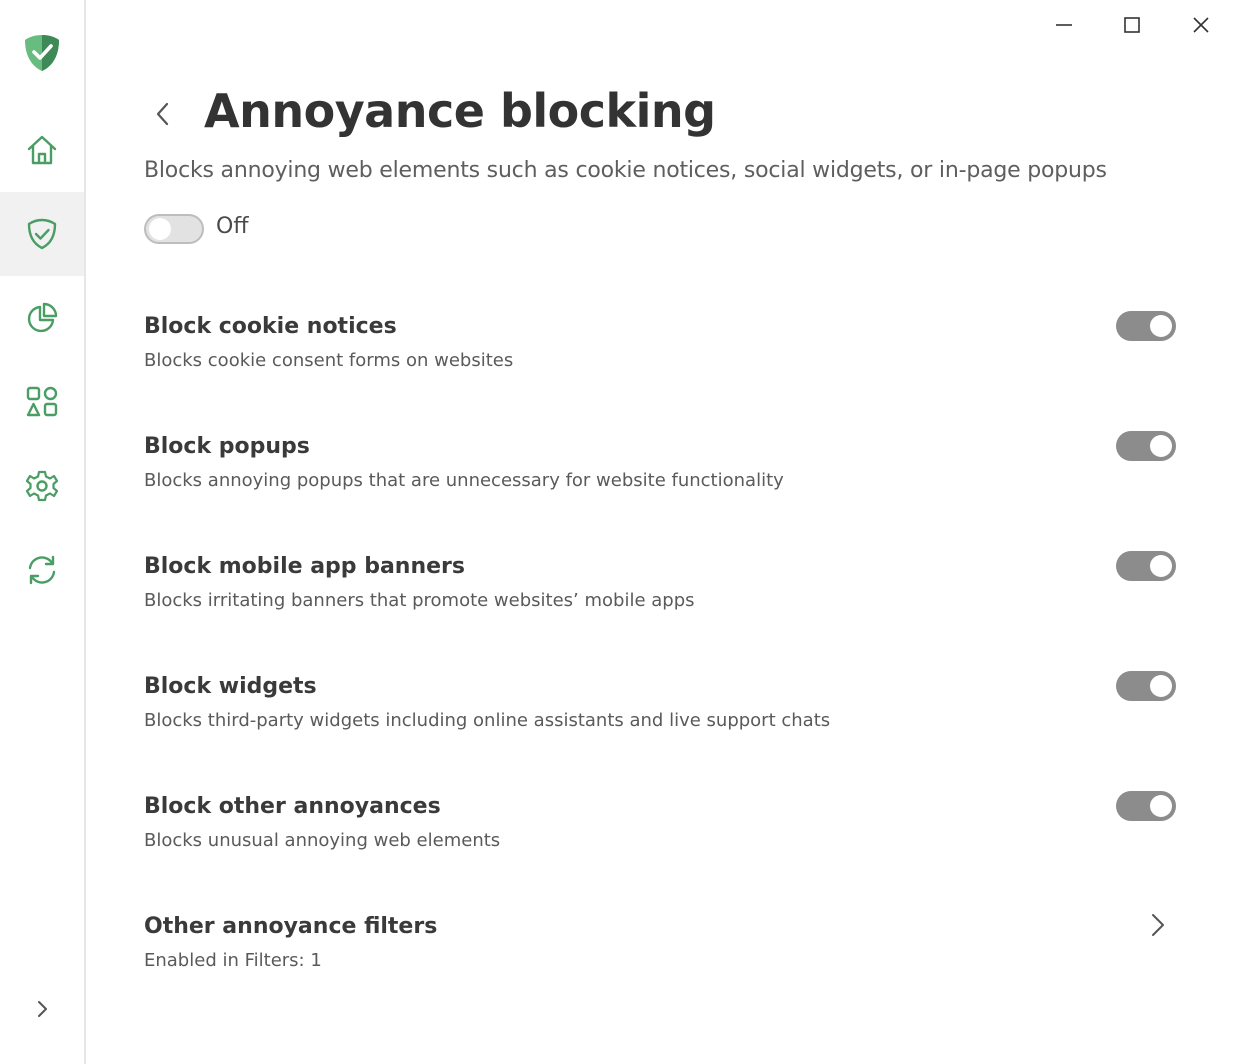 This screenshot has height=1064, width=1236. I want to click on popups-toggle, so click(1146, 446).